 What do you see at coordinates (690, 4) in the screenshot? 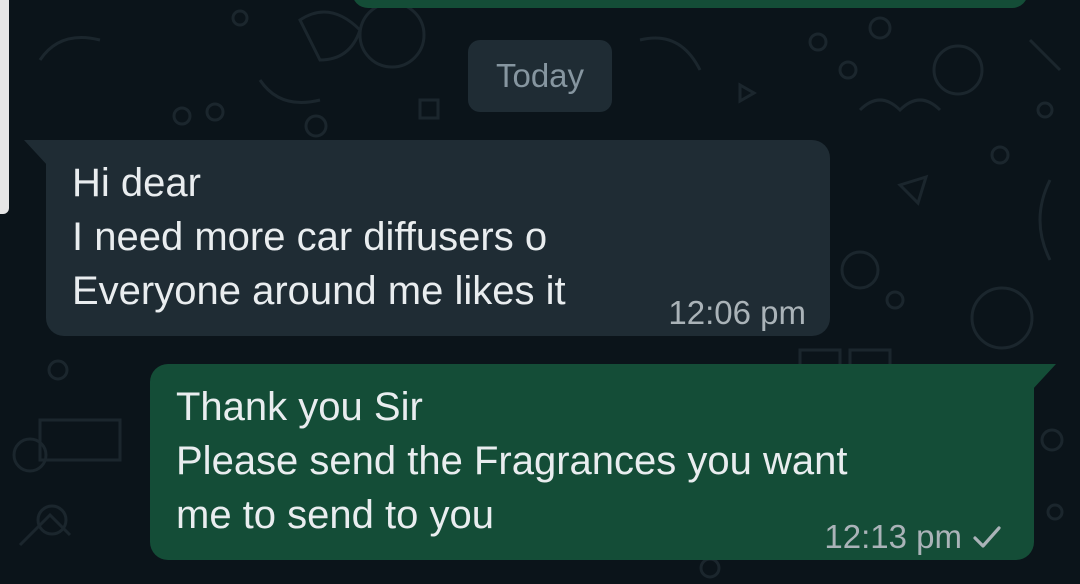
I see `previous-message-bubble` at bounding box center [690, 4].